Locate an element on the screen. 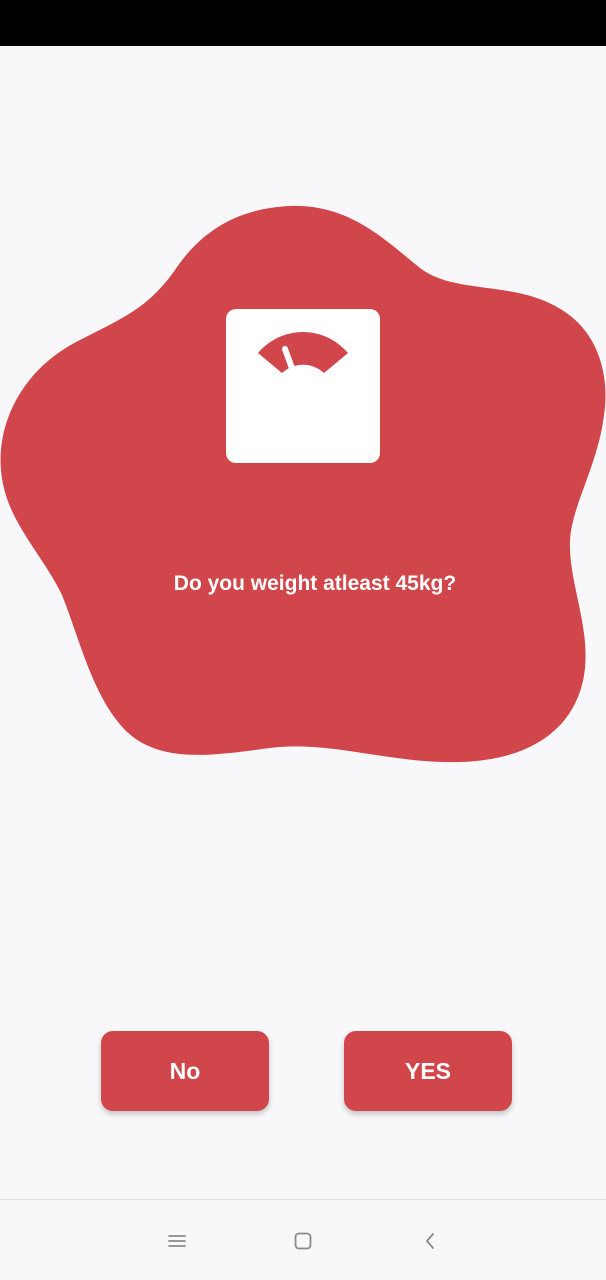 The width and height of the screenshot is (606, 1280). no-button-label: No is located at coordinates (185, 1070).